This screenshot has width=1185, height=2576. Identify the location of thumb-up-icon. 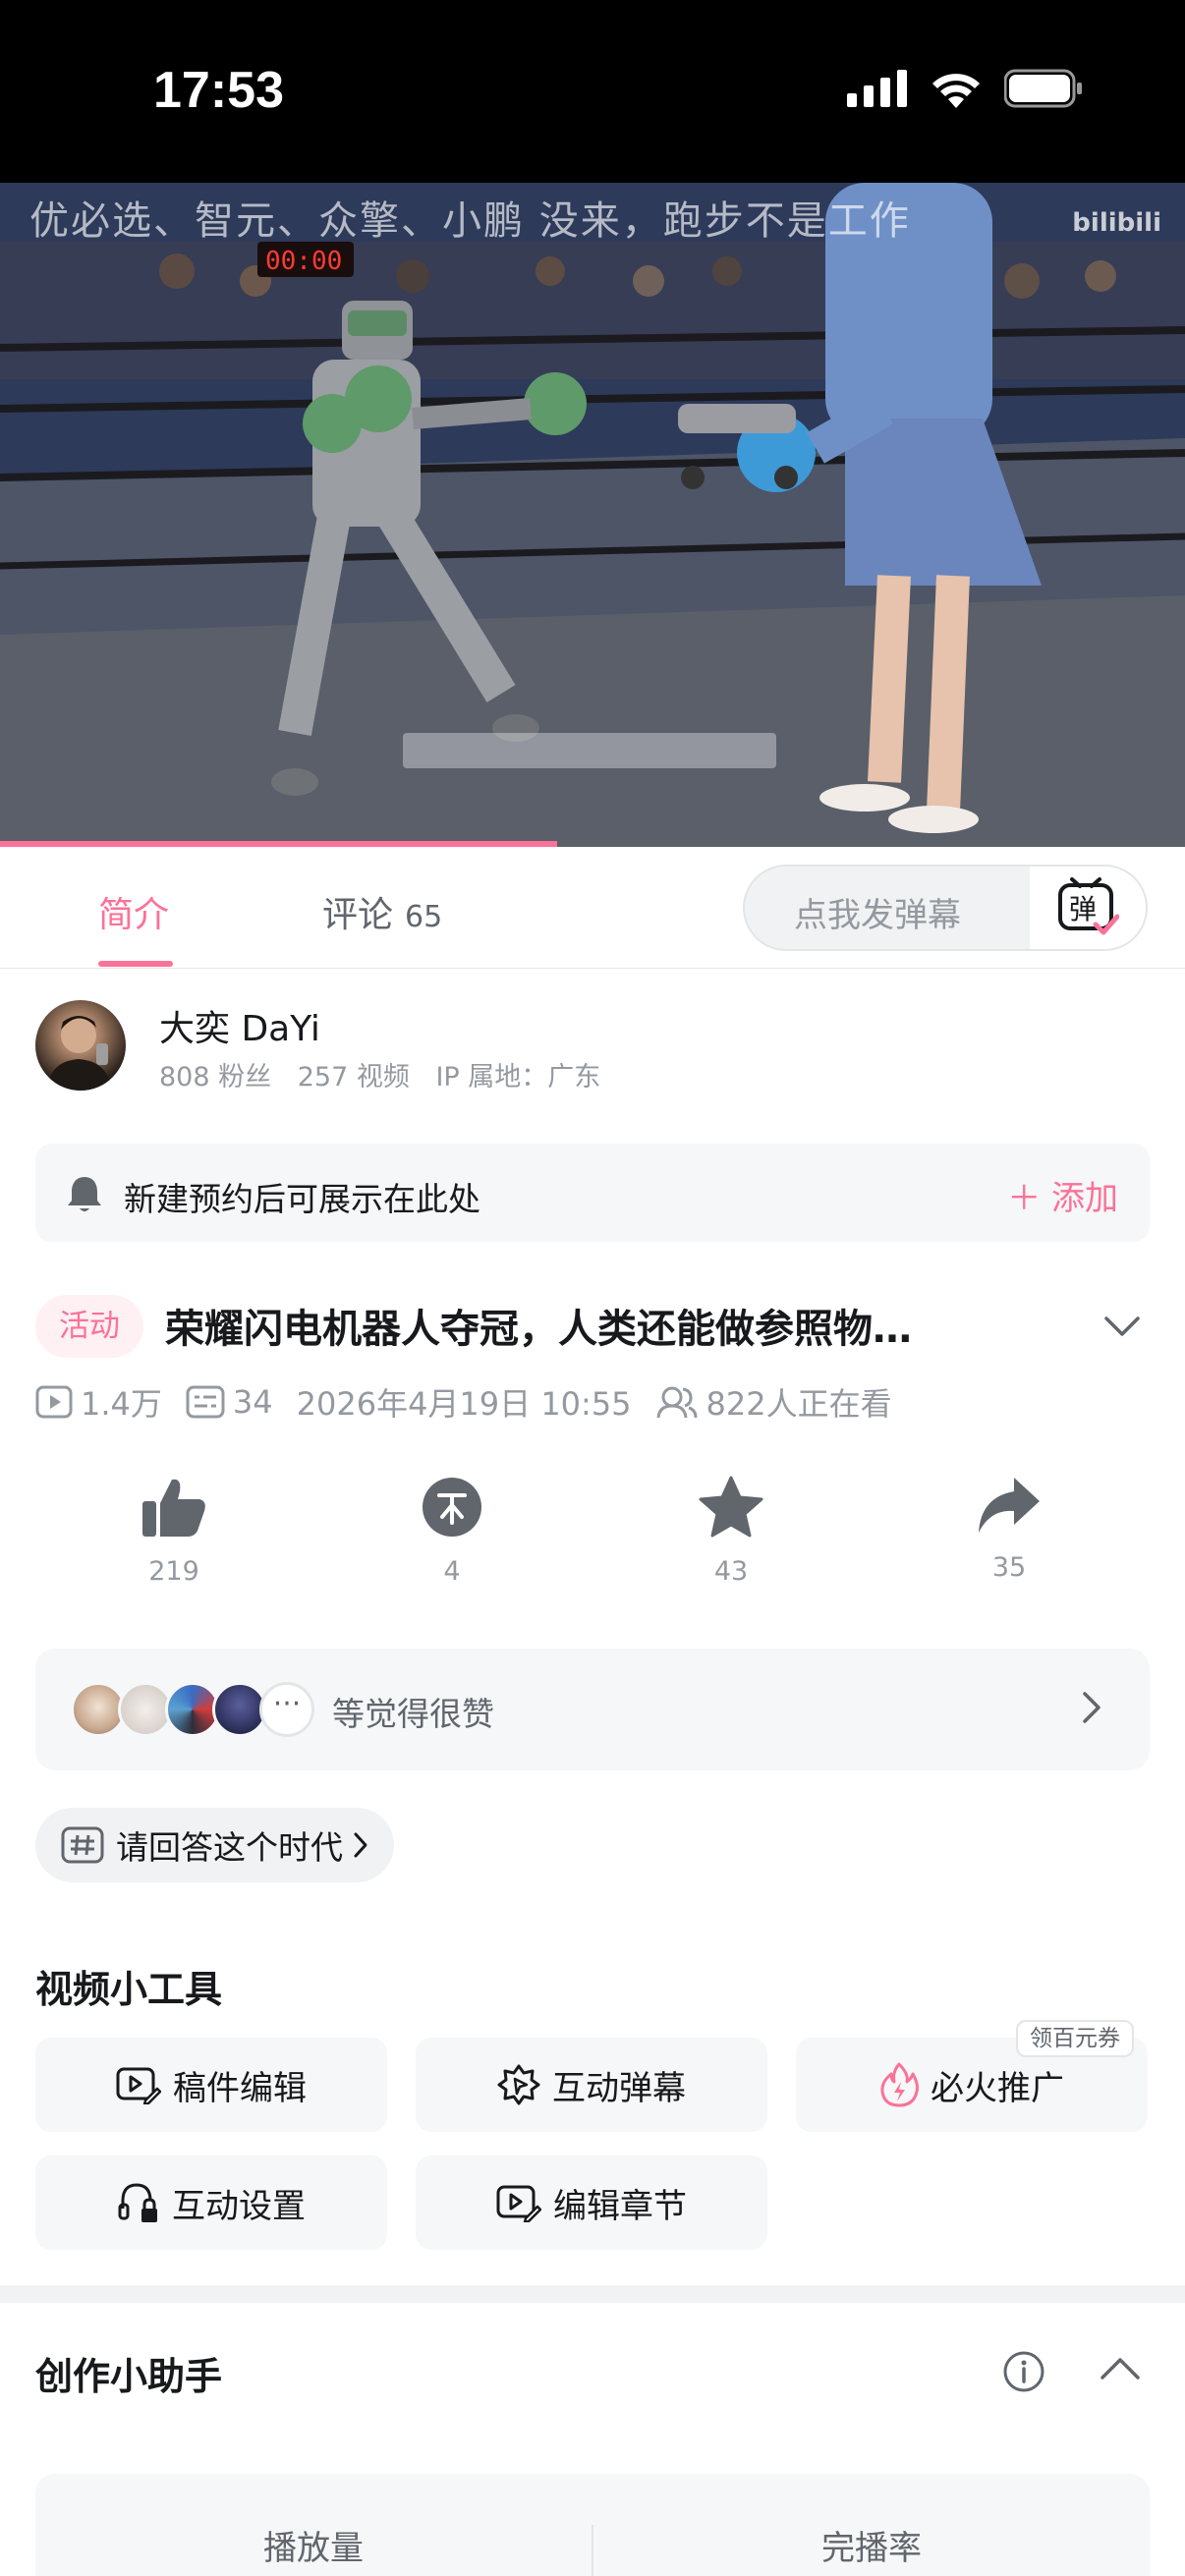
(174, 1508).